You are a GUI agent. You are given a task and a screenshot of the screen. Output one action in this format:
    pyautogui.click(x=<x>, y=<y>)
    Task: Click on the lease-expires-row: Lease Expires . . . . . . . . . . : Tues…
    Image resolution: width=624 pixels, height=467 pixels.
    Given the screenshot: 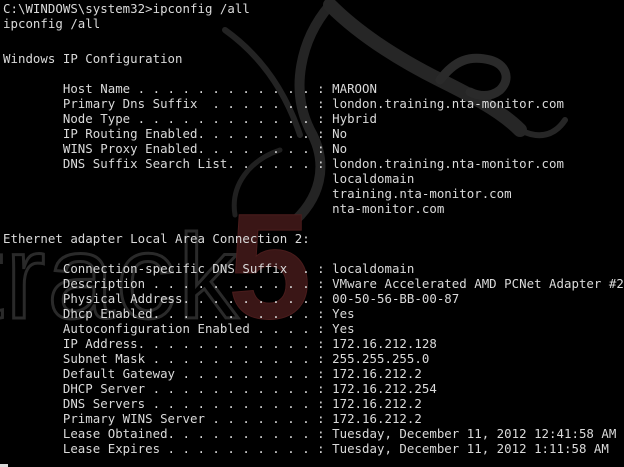 What is the action you would take?
    pyautogui.click(x=306, y=448)
    